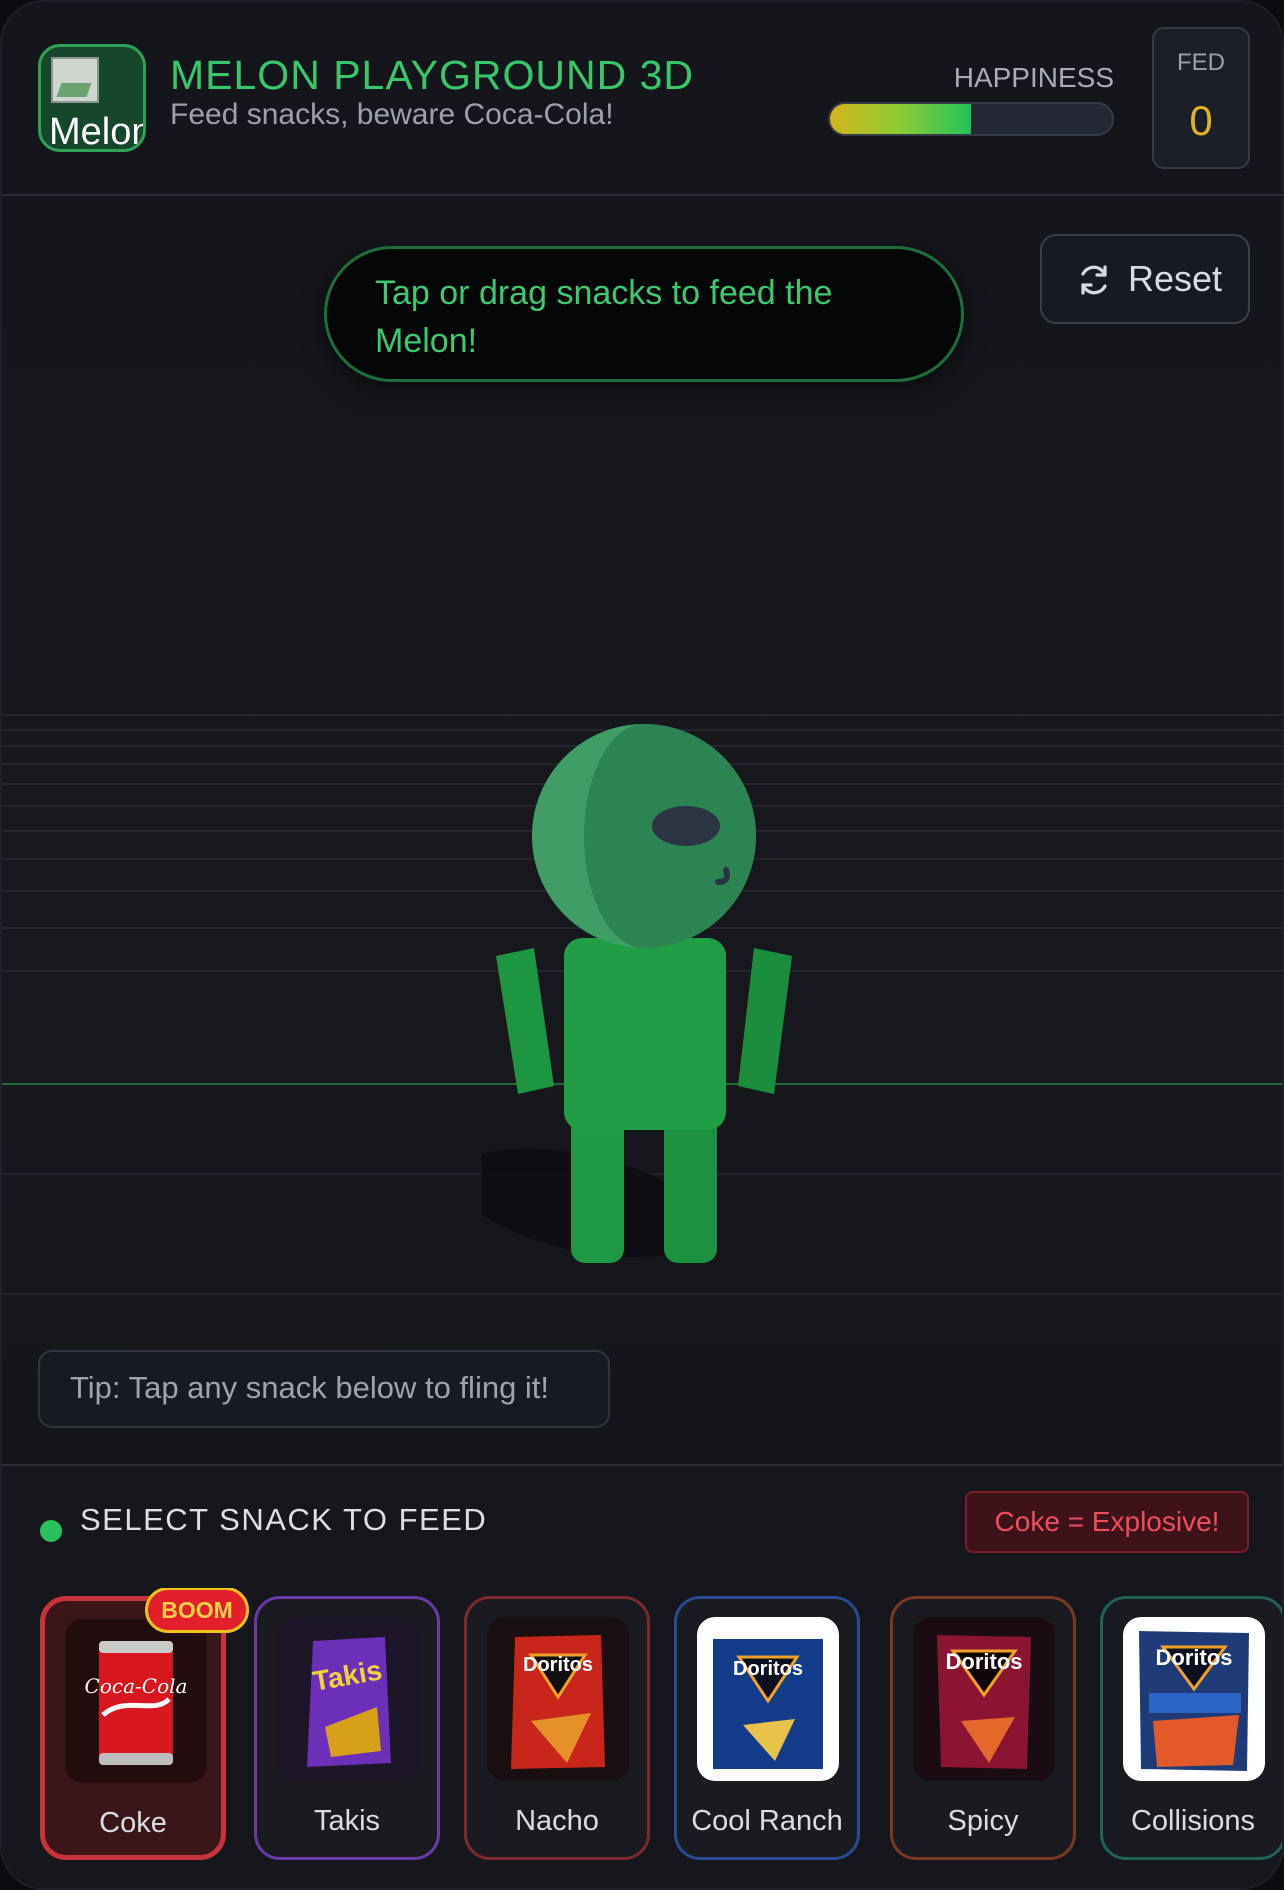  Describe the element at coordinates (1033, 77) in the screenshot. I see `happiness-label: HAPPINESS` at that location.